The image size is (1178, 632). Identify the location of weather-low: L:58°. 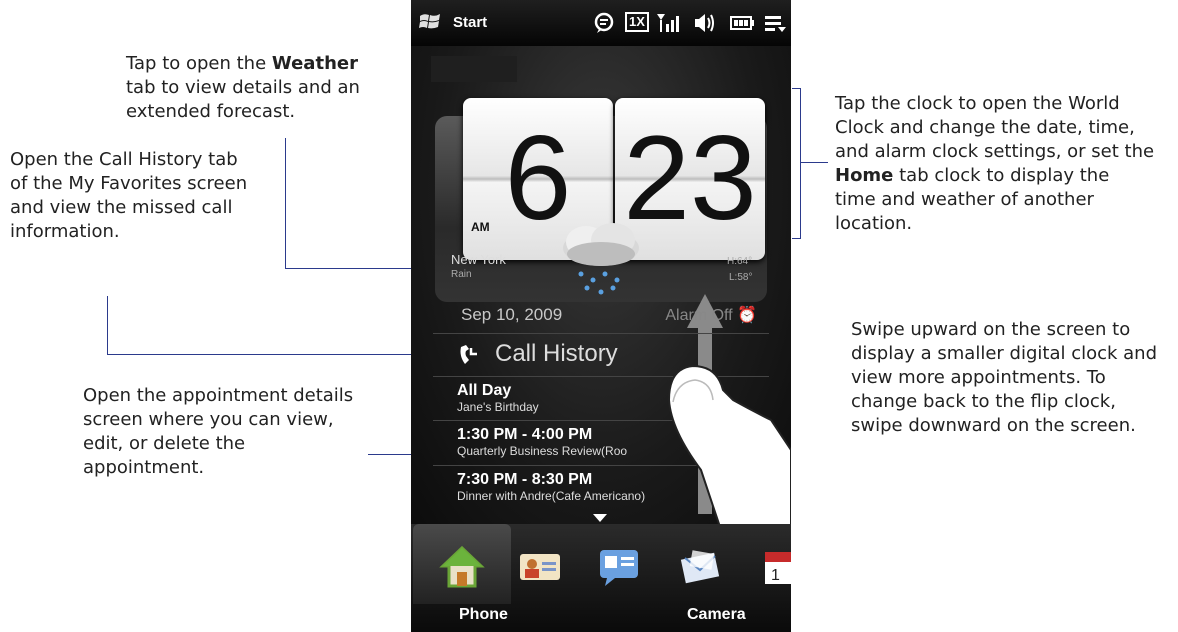
(741, 277).